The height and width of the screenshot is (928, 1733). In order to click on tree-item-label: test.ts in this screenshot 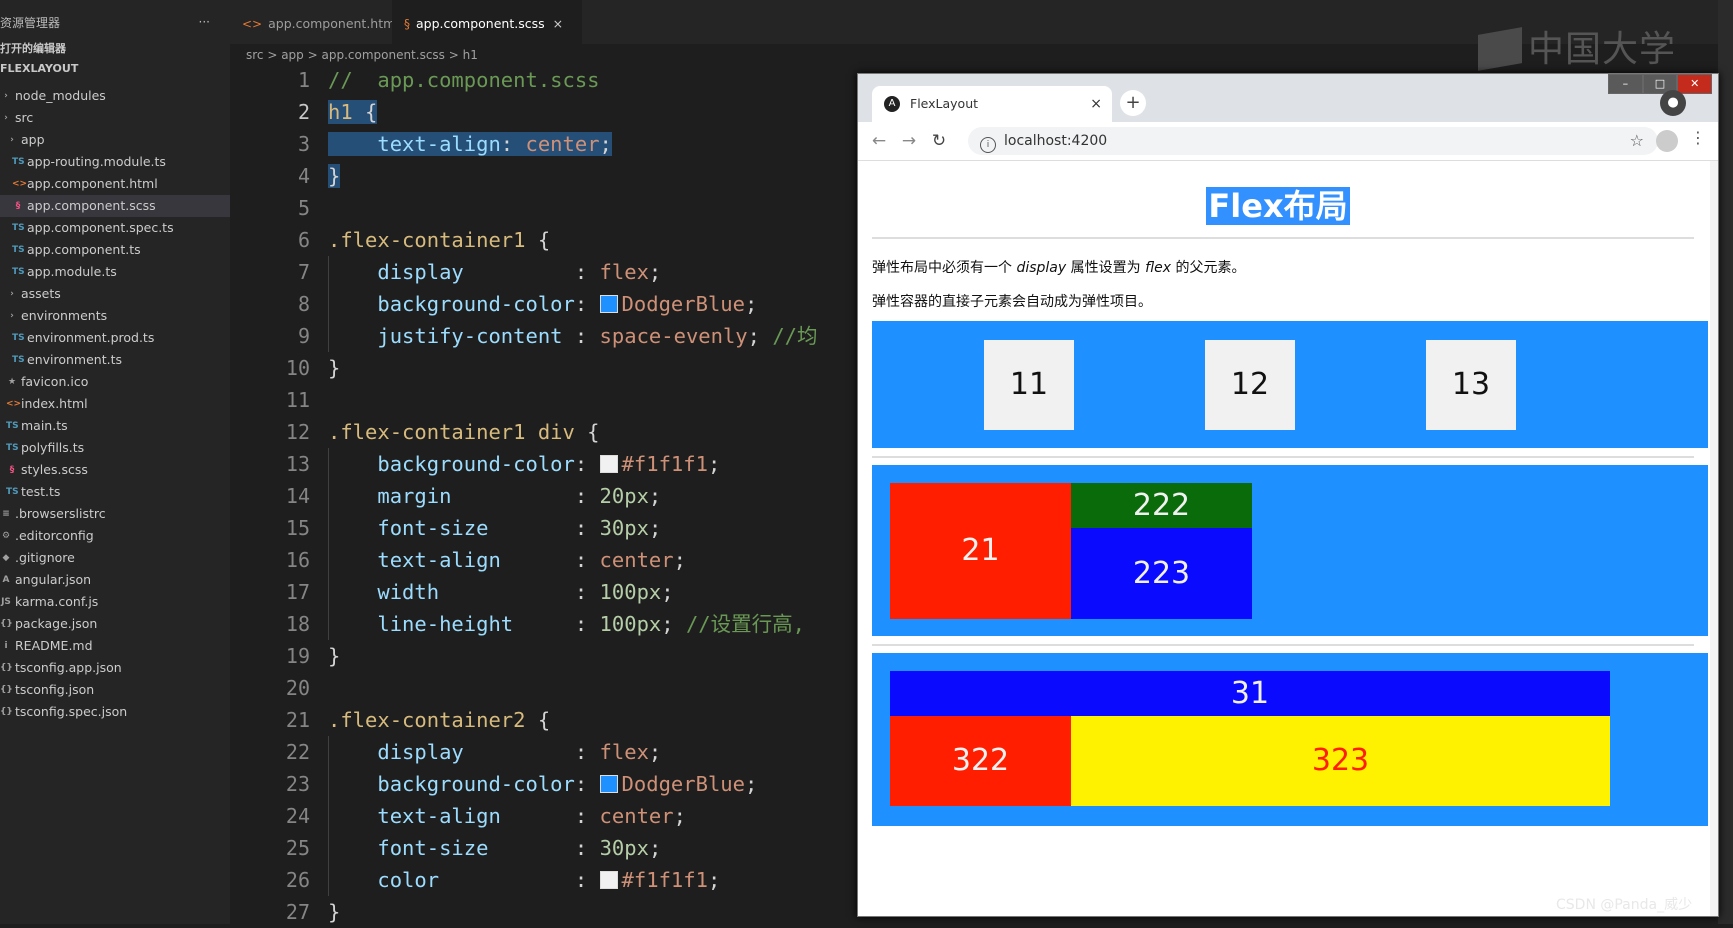, I will do `click(41, 491)`.